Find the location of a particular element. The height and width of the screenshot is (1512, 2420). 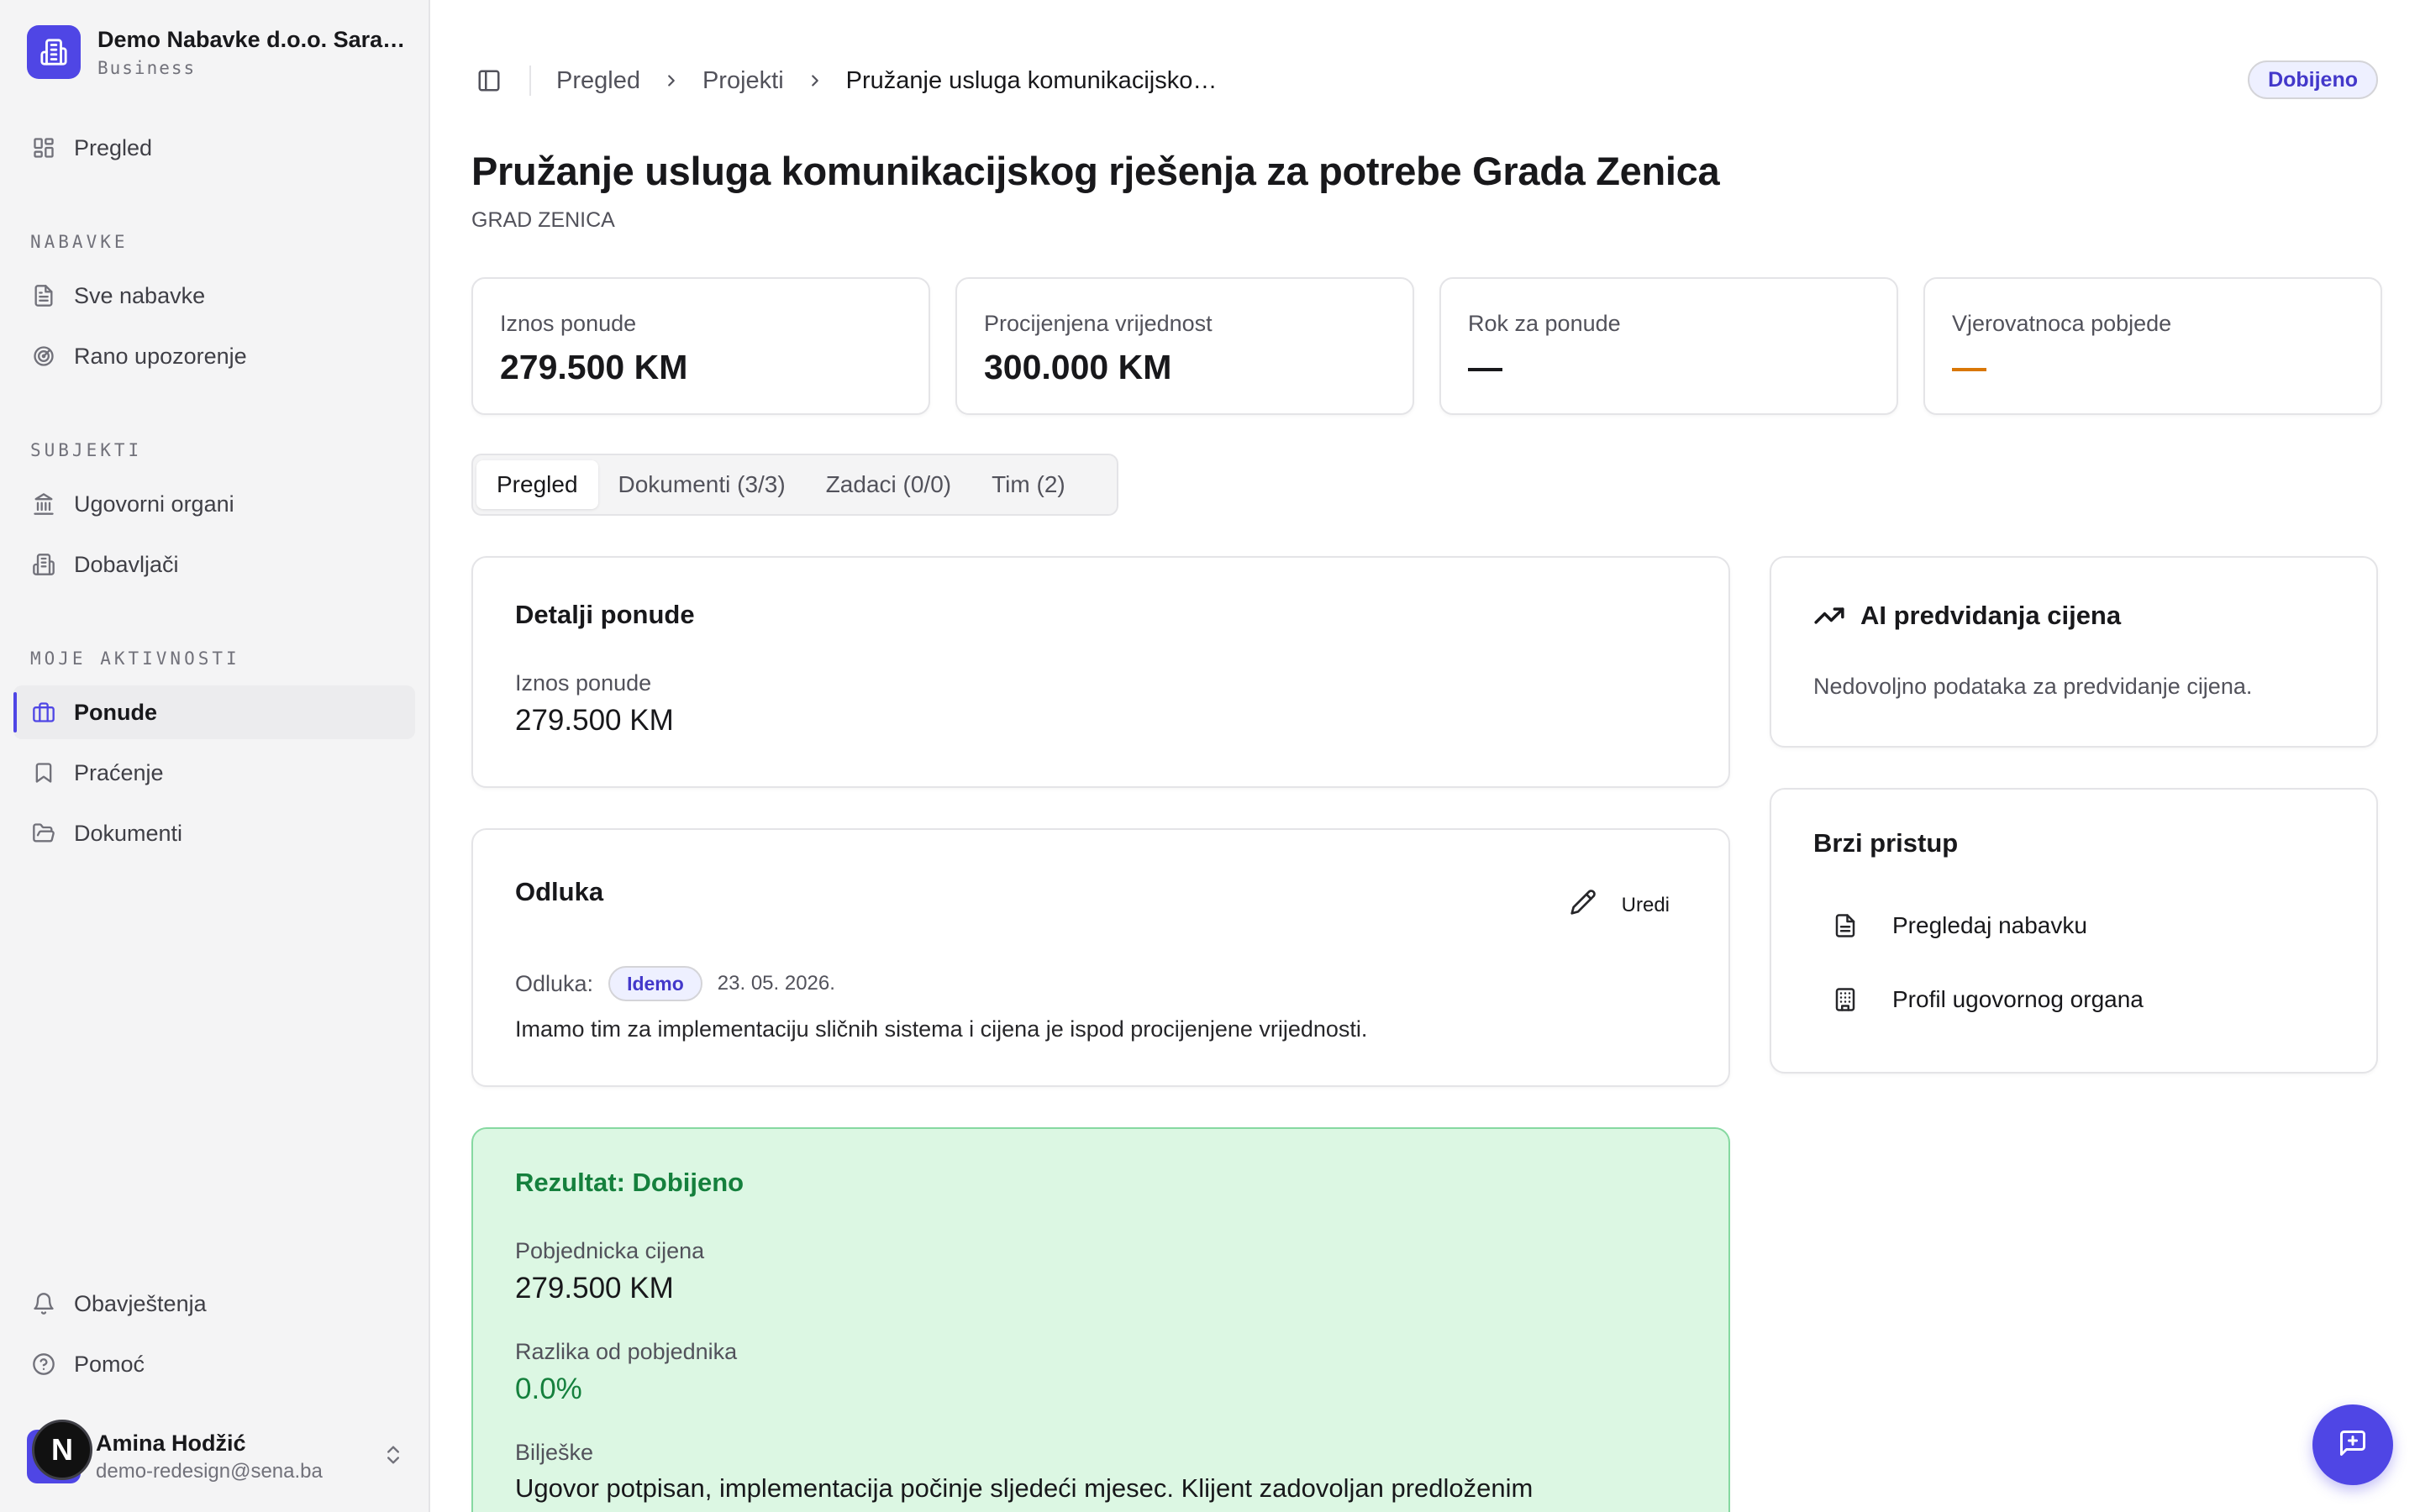

section-label-aktivnosti: MOJE AKTIVNOSTI is located at coordinates (135, 658).